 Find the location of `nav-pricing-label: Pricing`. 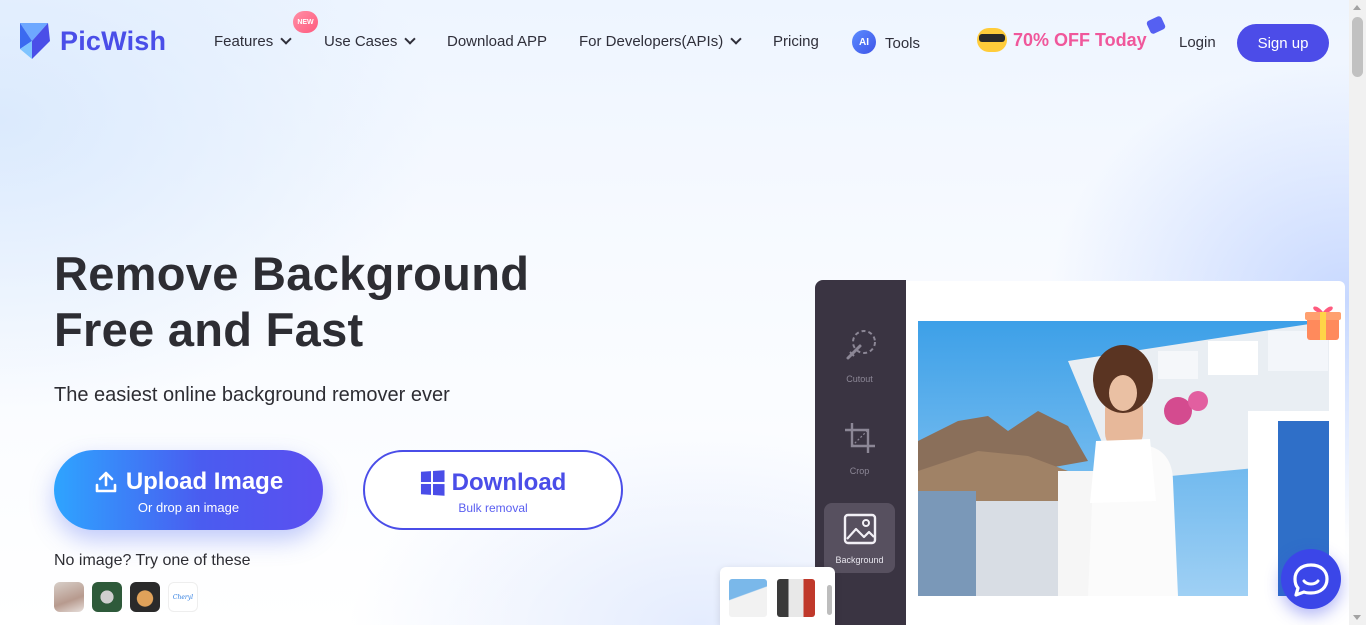

nav-pricing-label: Pricing is located at coordinates (796, 41).